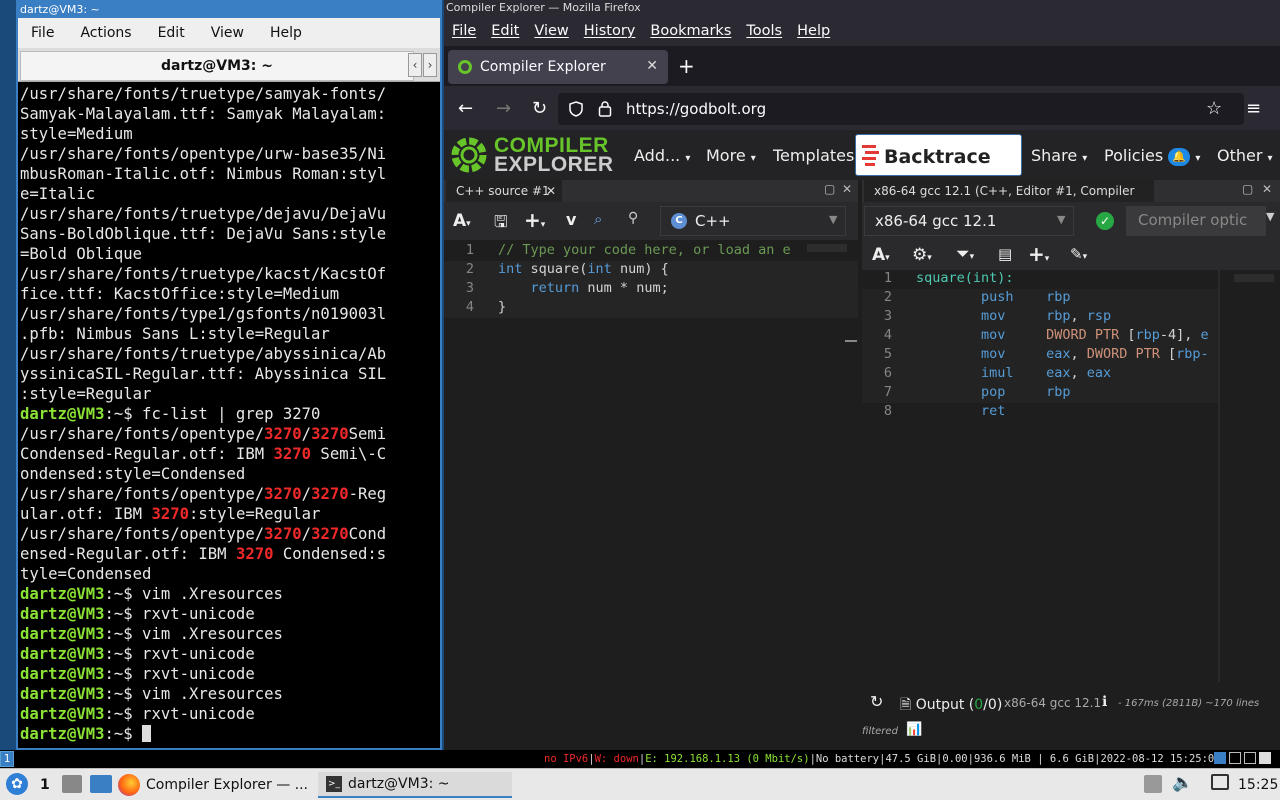  Describe the element at coordinates (1153, 784) in the screenshot. I see `clipboard-icon` at that location.